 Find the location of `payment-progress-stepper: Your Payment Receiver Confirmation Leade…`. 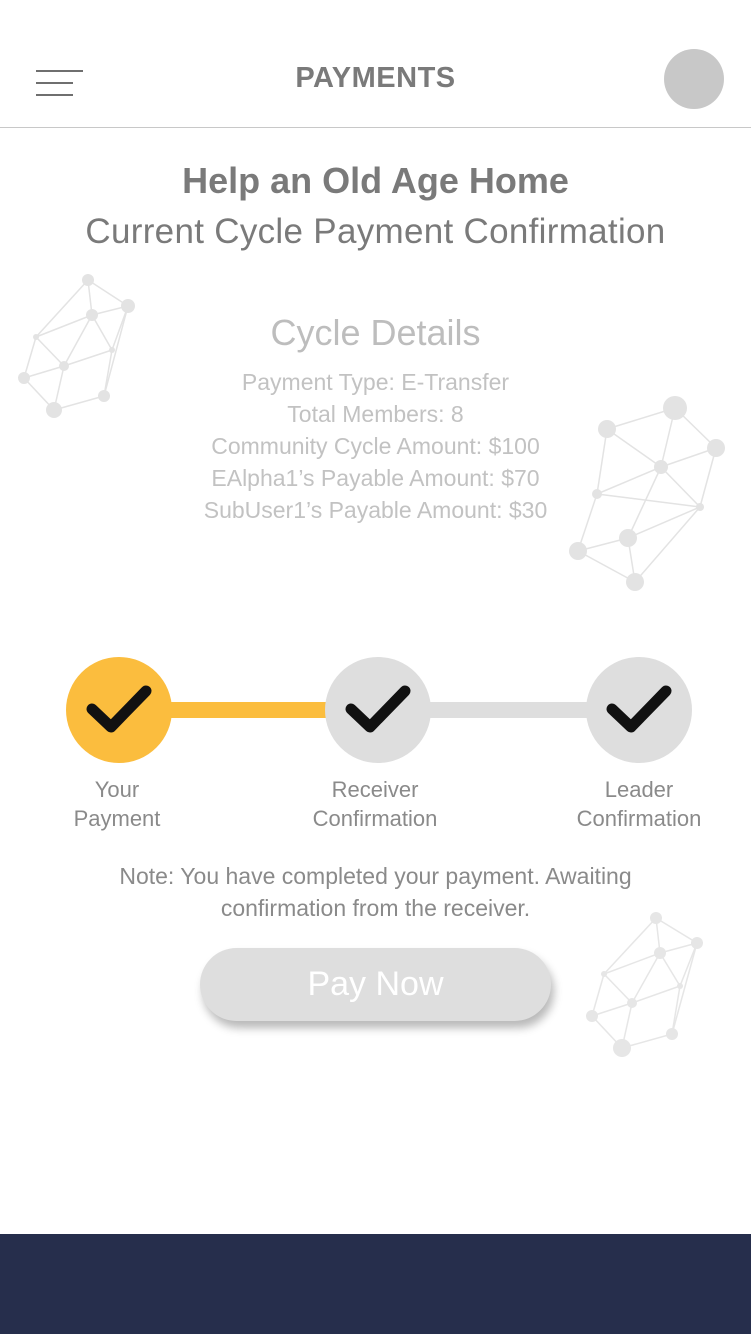

payment-progress-stepper: Your Payment Receiver Confirmation Leade… is located at coordinates (375, 757).